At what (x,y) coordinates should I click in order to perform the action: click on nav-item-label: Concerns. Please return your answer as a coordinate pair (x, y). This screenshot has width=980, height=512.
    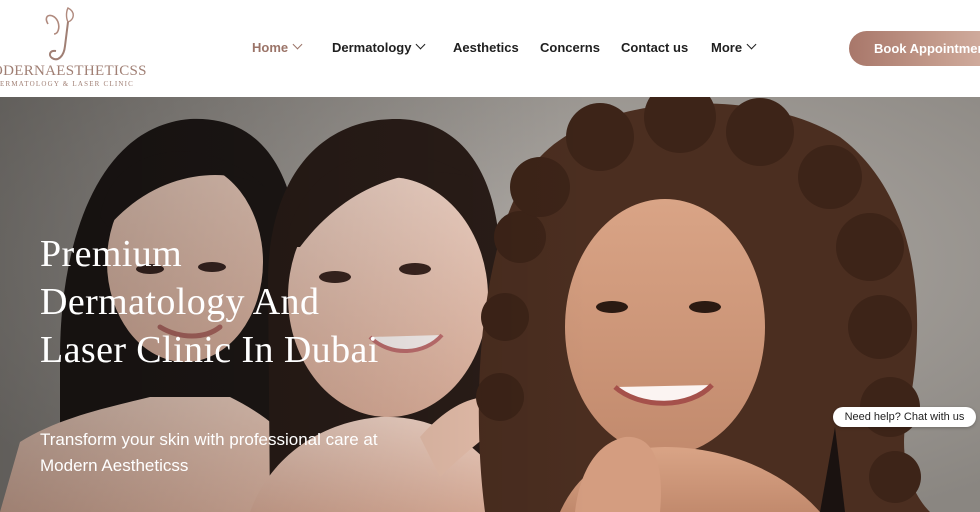
    Looking at the image, I should click on (570, 47).